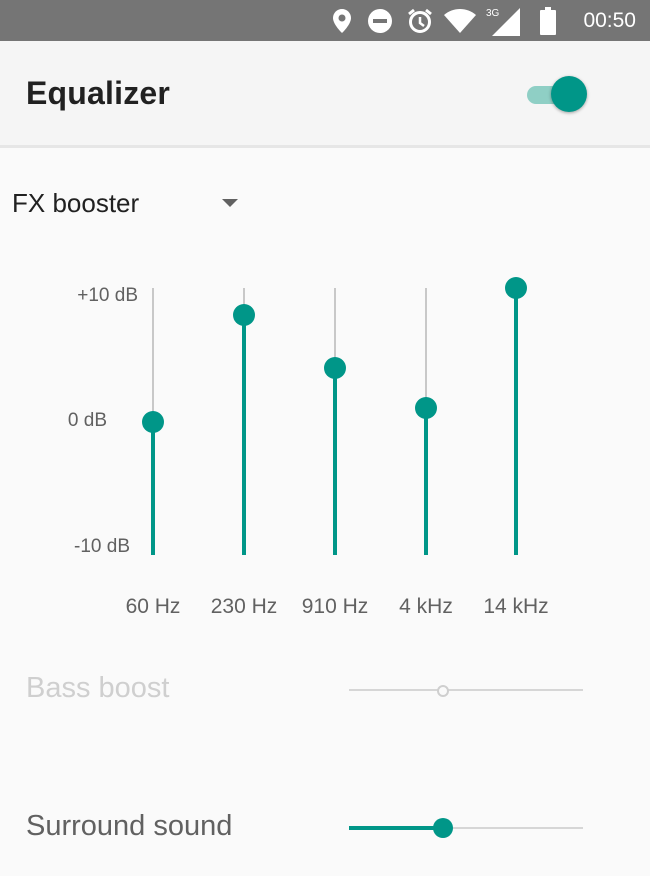 Image resolution: width=650 pixels, height=876 pixels. What do you see at coordinates (442, 691) in the screenshot?
I see `bass-boost-thumb` at bounding box center [442, 691].